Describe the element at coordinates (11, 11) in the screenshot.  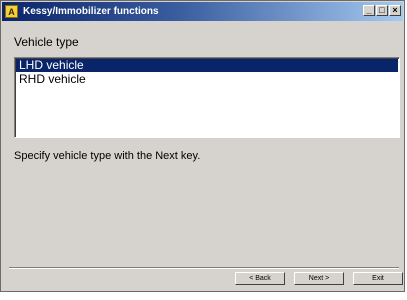
I see `app-icon: A` at that location.